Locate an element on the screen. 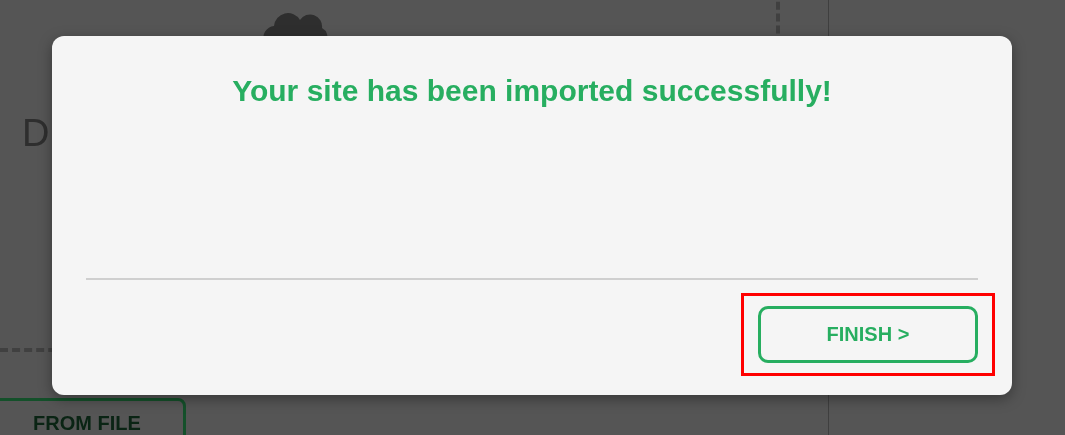 The height and width of the screenshot is (435, 1065). finish-button: FINISH > is located at coordinates (868, 334).